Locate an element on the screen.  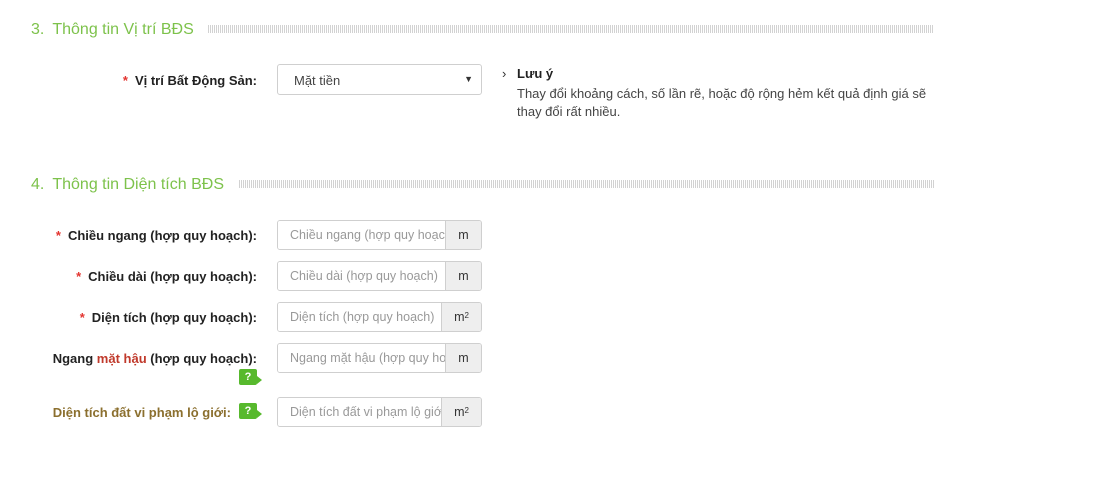
note-heading: Lưu ý is located at coordinates (535, 73).